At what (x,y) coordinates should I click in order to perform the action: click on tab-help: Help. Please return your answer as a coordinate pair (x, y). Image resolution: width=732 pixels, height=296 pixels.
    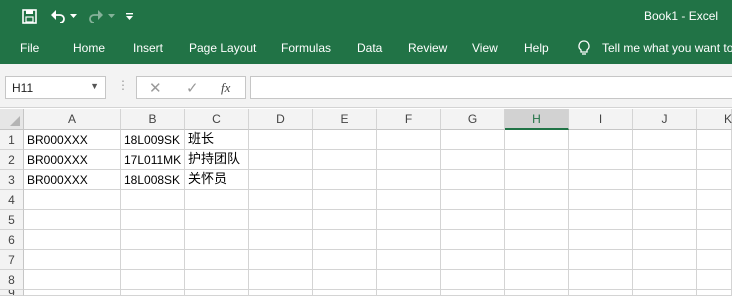
    Looking at the image, I should click on (536, 48).